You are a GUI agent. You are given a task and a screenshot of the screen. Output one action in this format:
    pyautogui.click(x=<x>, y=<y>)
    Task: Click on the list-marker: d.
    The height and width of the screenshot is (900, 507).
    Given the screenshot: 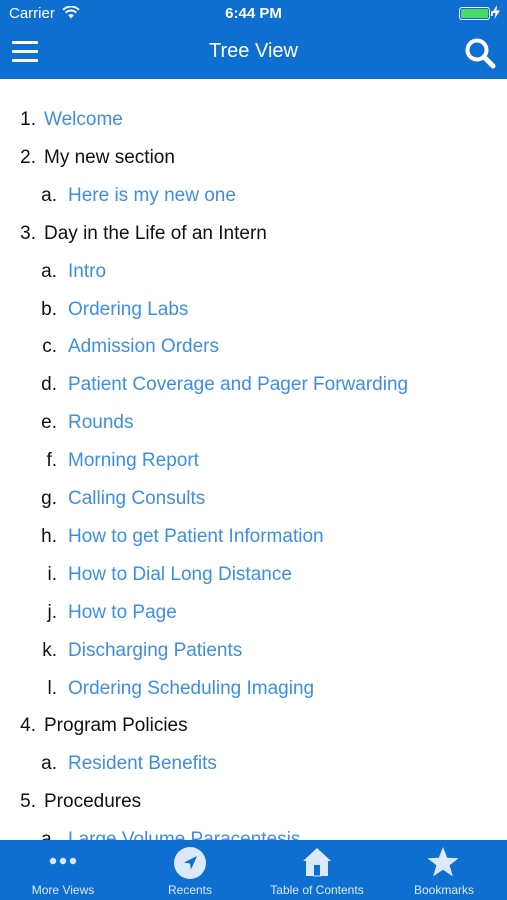 What is the action you would take?
    pyautogui.click(x=49, y=385)
    